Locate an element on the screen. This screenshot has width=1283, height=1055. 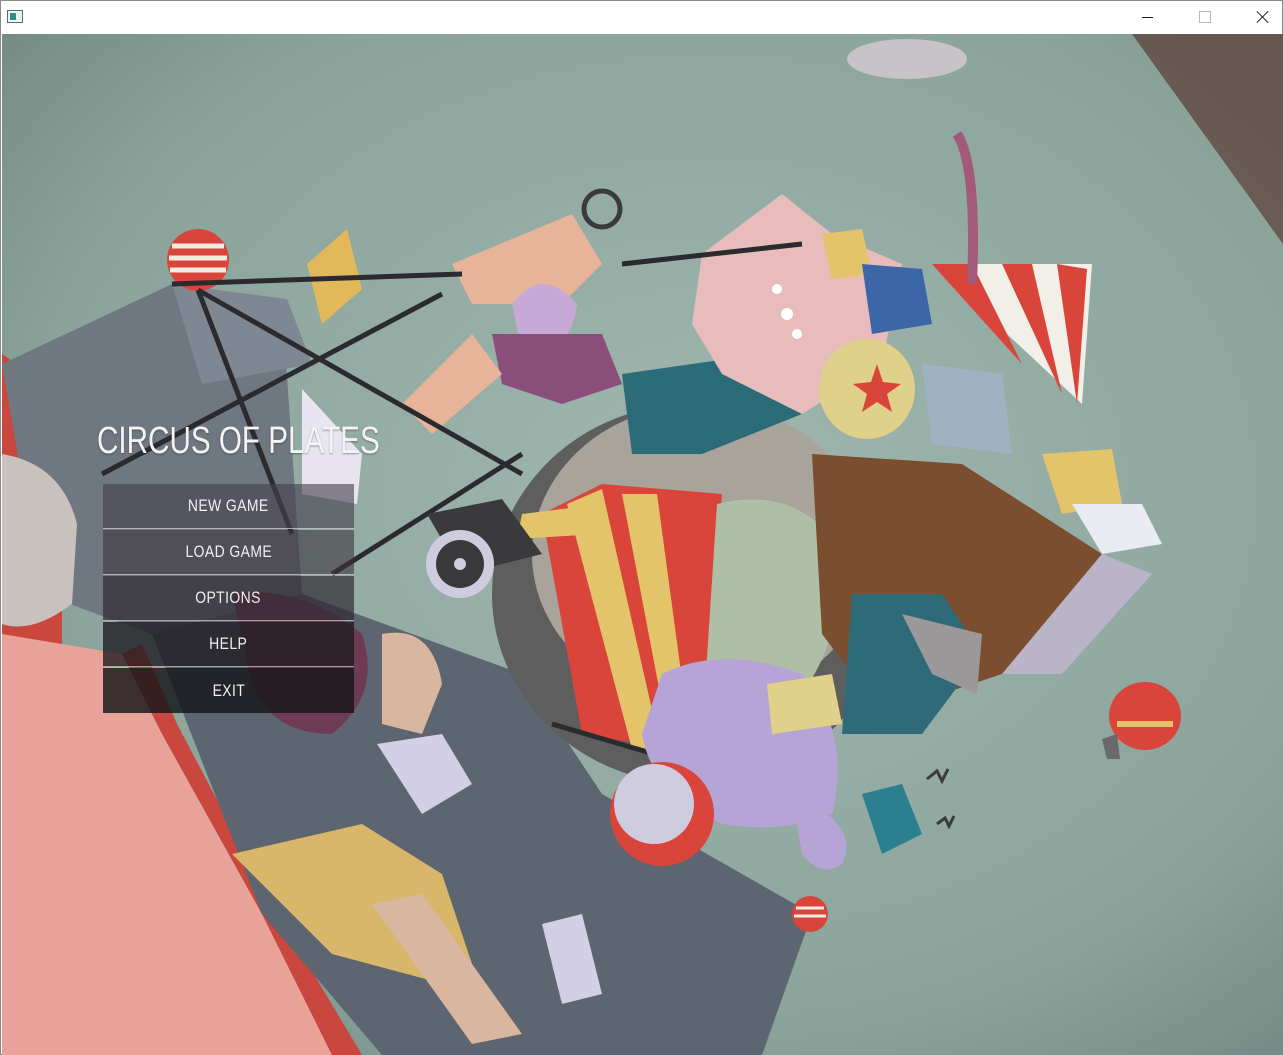
minimize-button is located at coordinates (1147, 17).